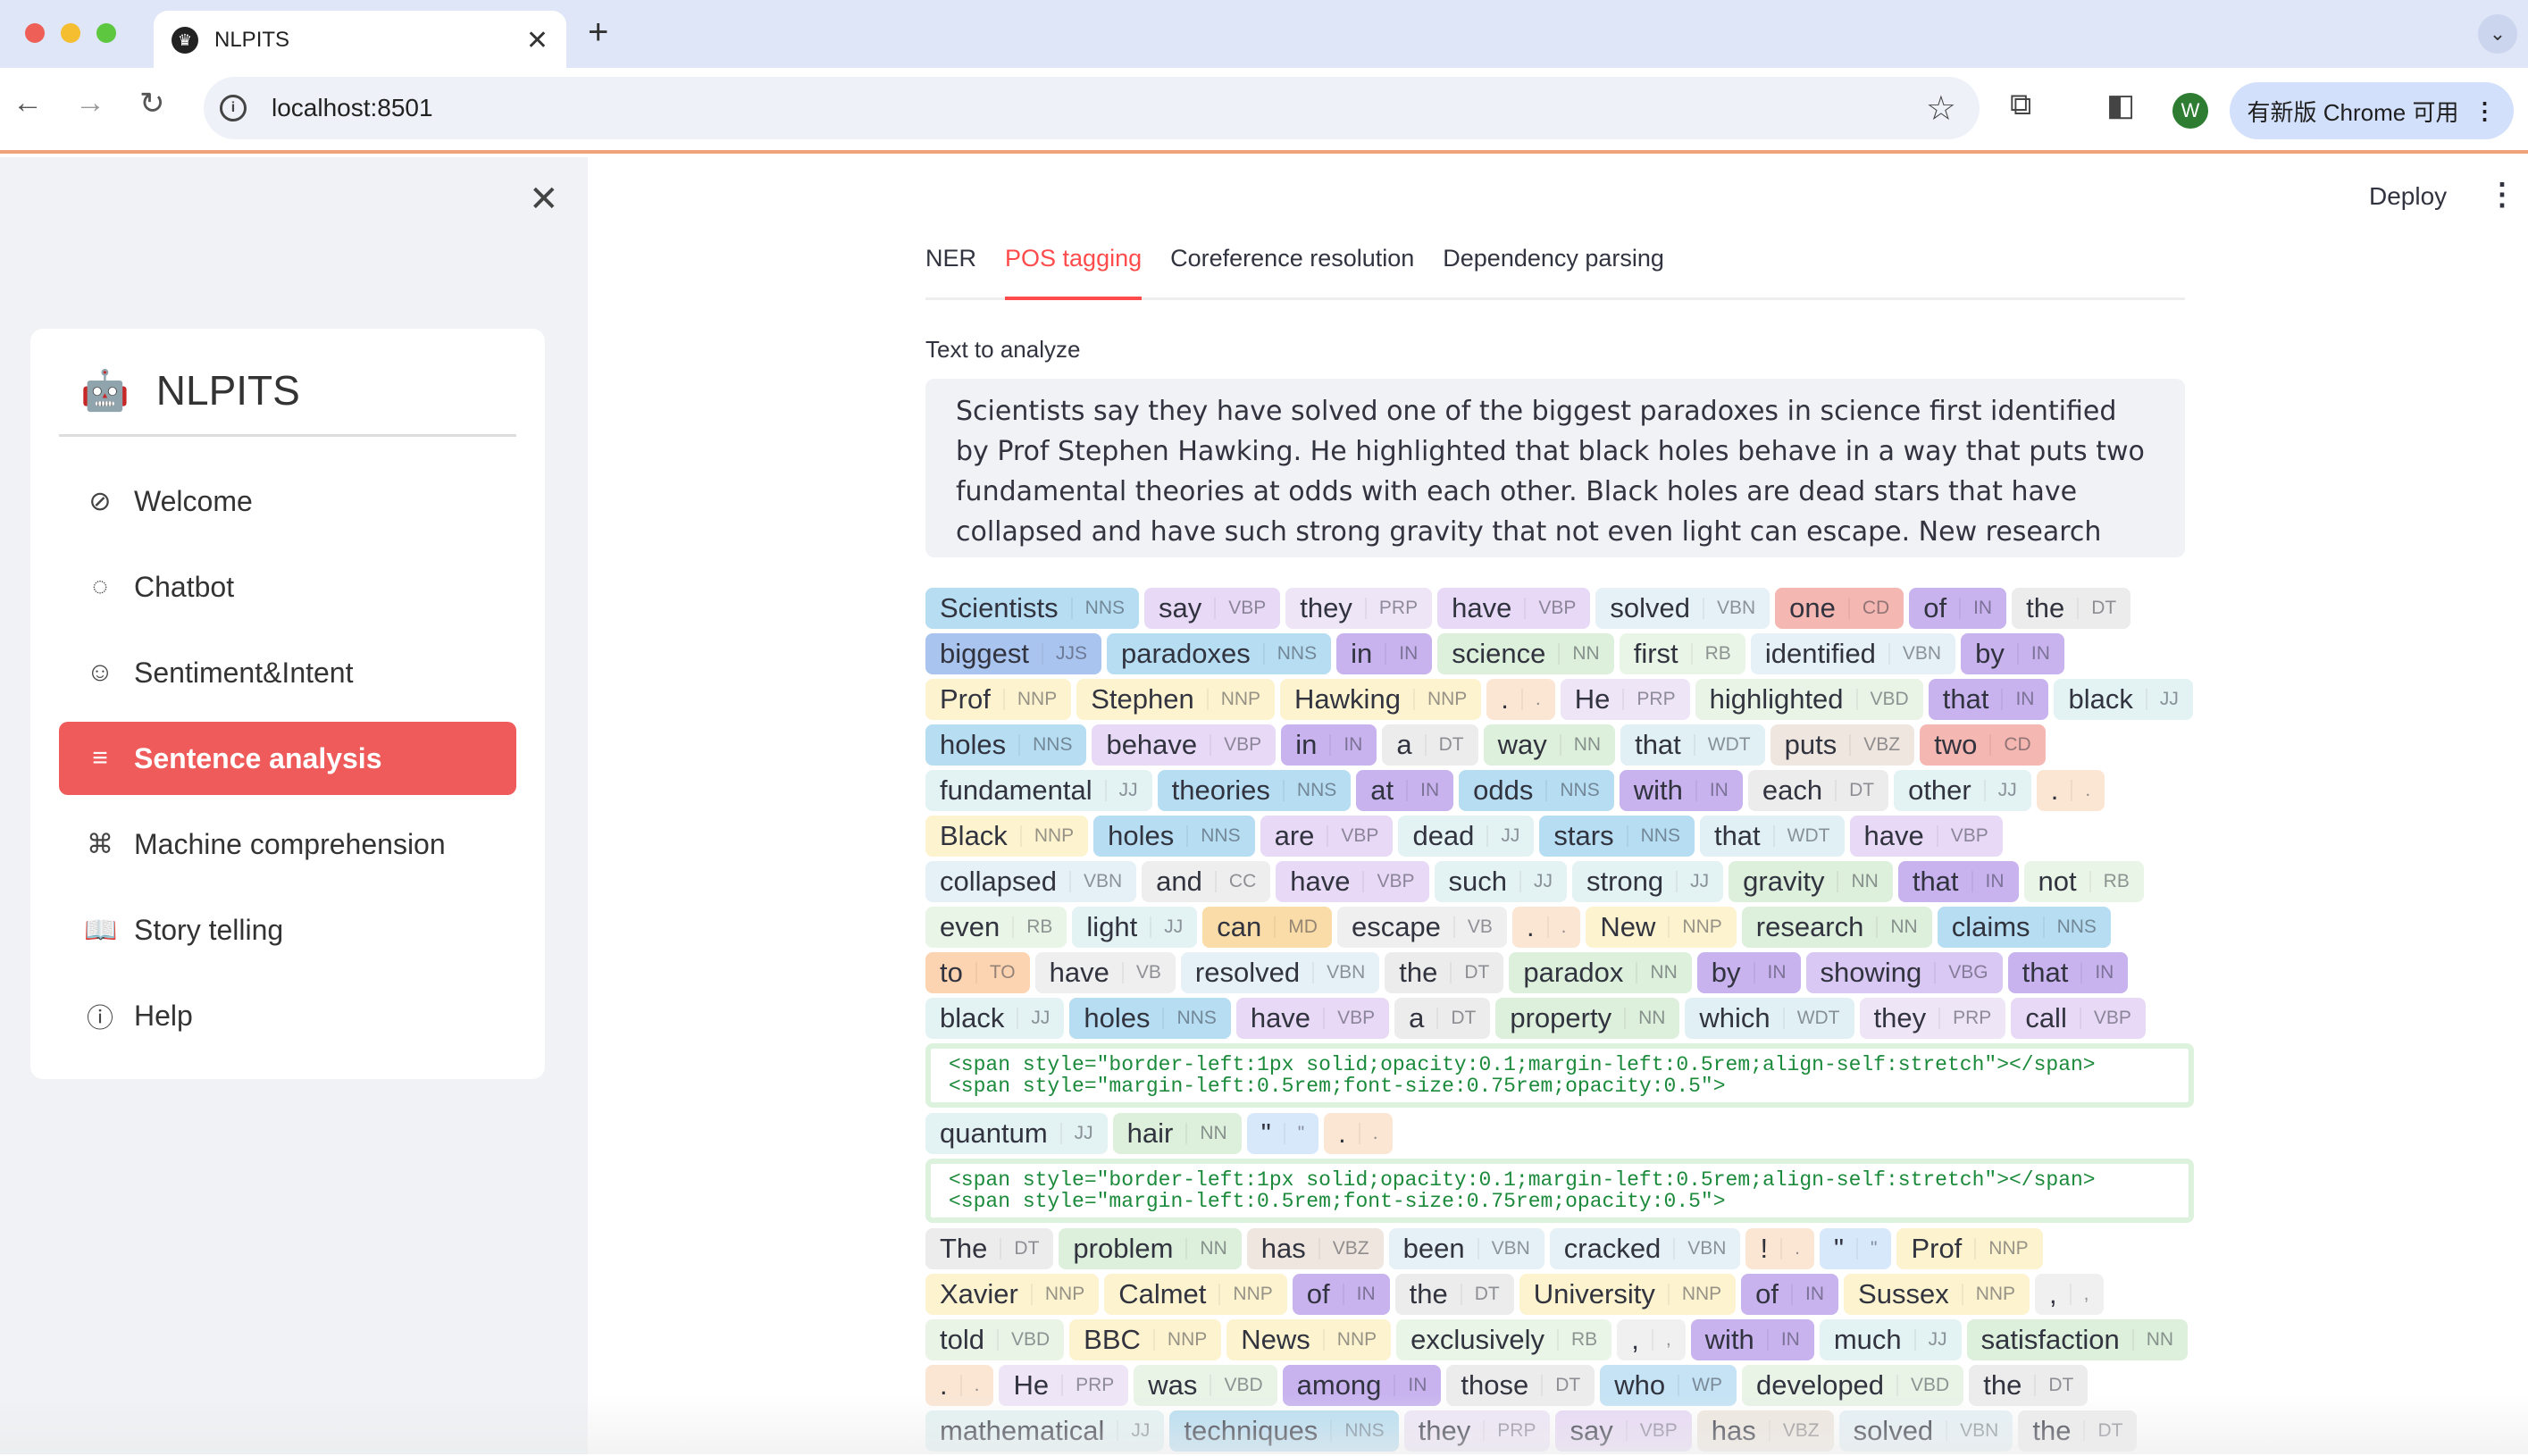  Describe the element at coordinates (1811, 1018) in the screenshot. I see `pos-tag-label: WDT` at that location.